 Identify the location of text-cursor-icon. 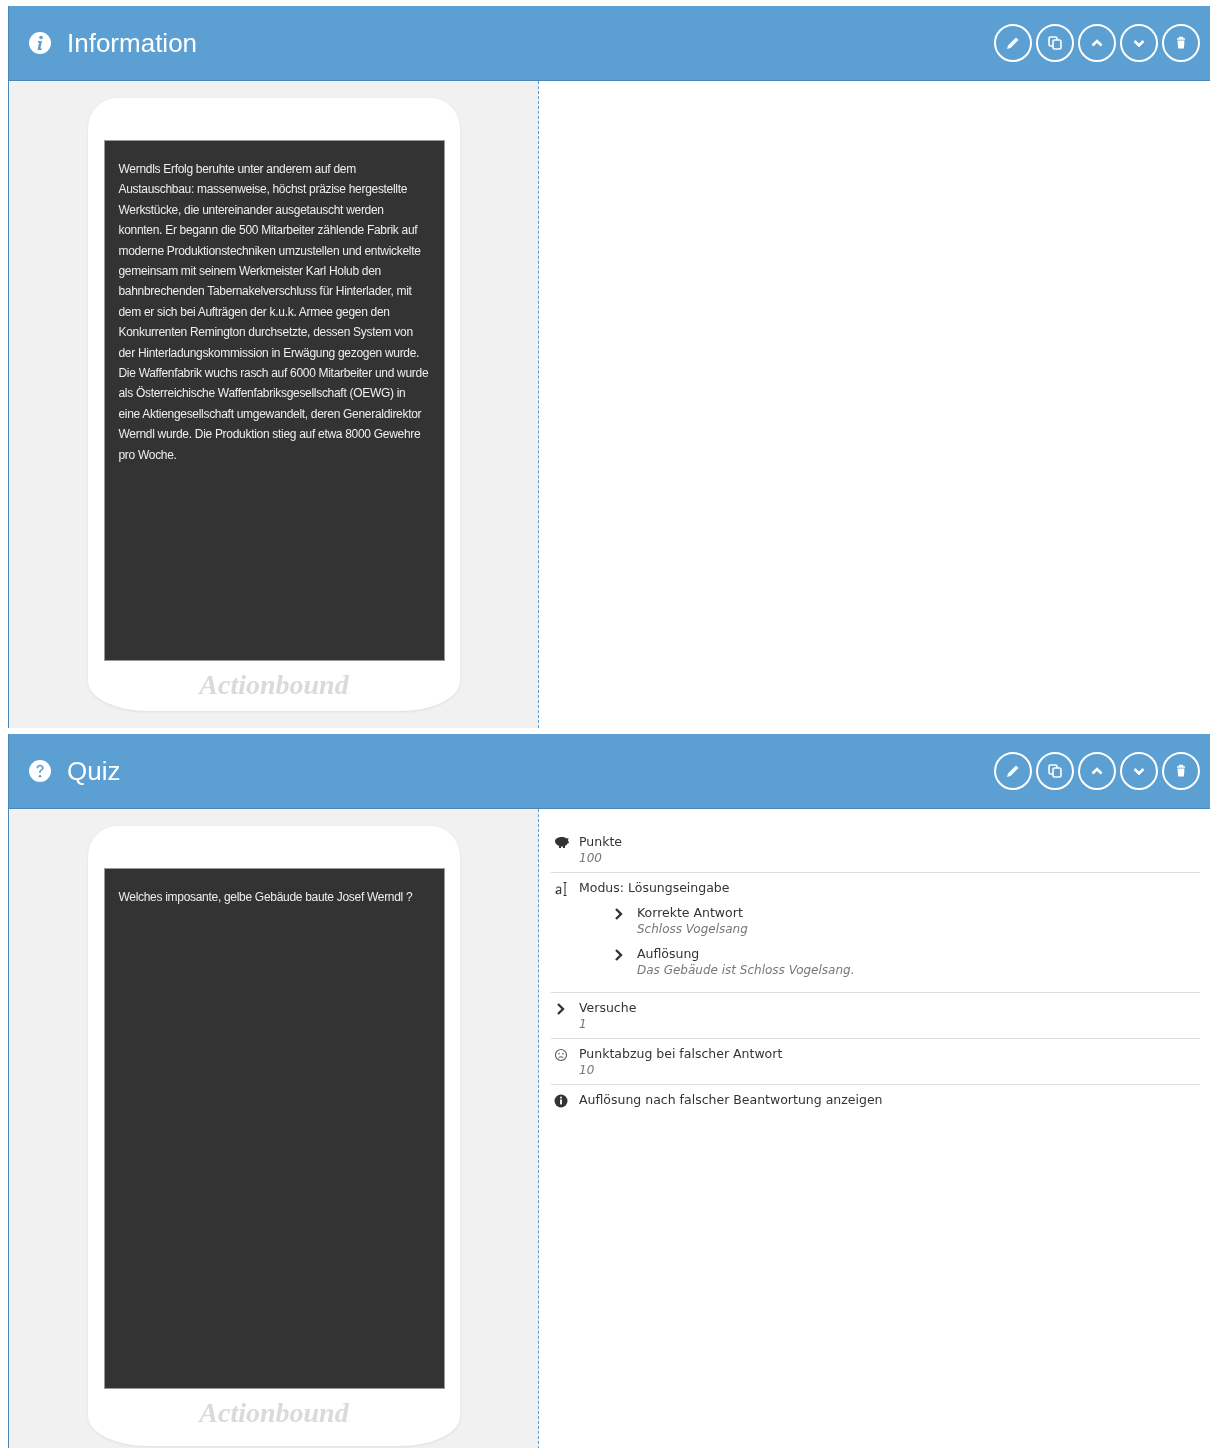
(561, 888).